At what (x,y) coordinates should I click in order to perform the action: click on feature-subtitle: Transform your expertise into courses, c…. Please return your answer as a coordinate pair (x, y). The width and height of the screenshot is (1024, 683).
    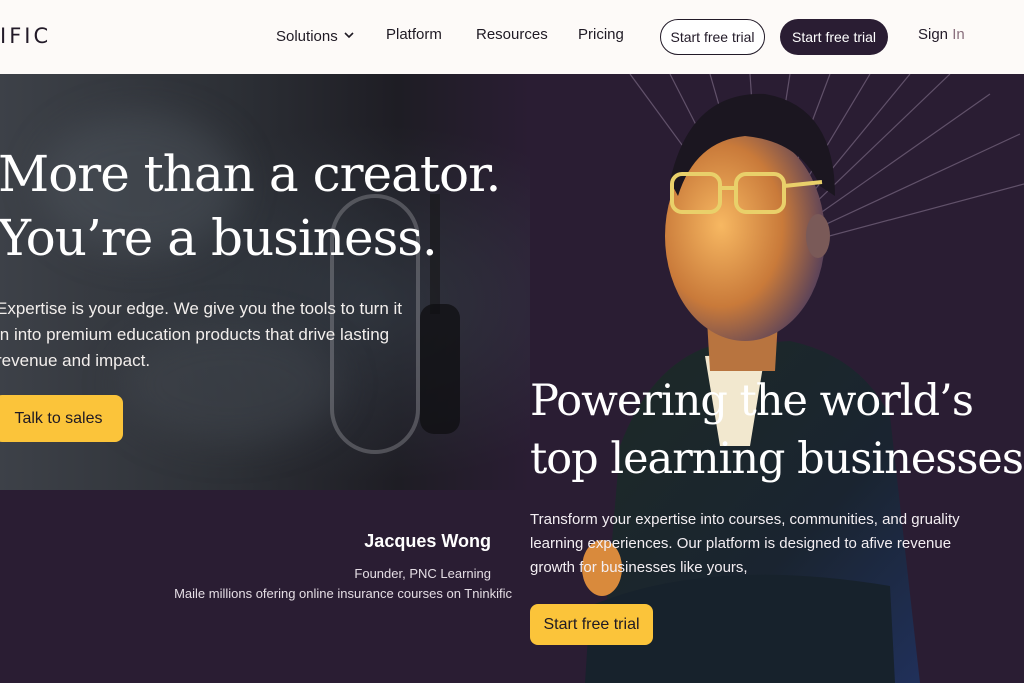
    Looking at the image, I should click on (745, 543).